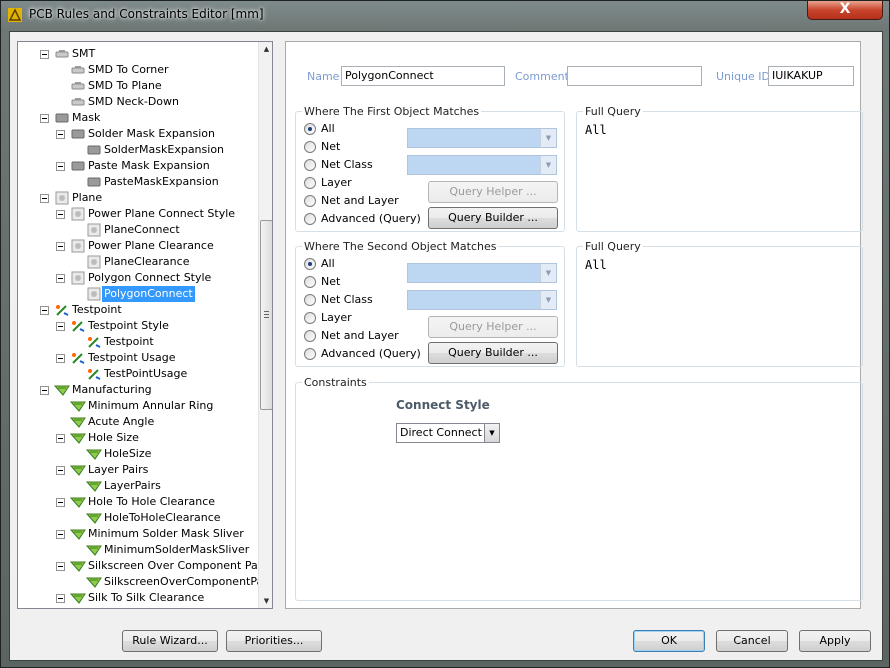  Describe the element at coordinates (354, 300) in the screenshot. I see `second-radio-net-class: Net Class` at that location.